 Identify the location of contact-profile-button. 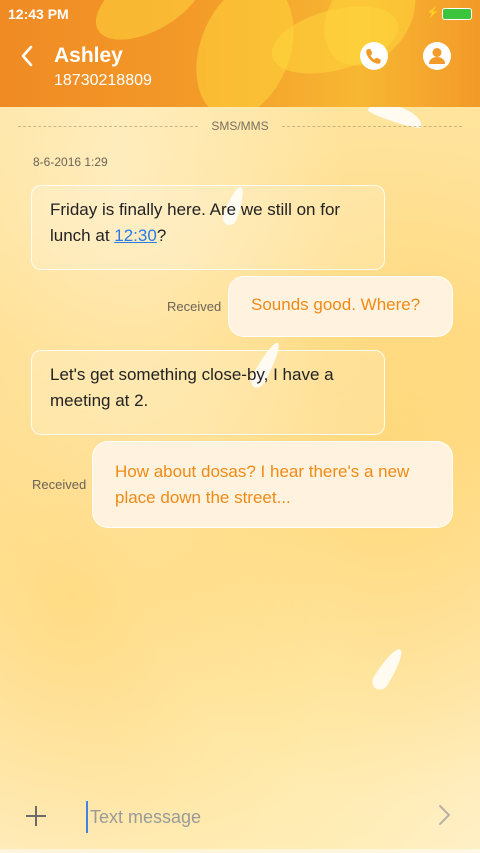
(437, 56).